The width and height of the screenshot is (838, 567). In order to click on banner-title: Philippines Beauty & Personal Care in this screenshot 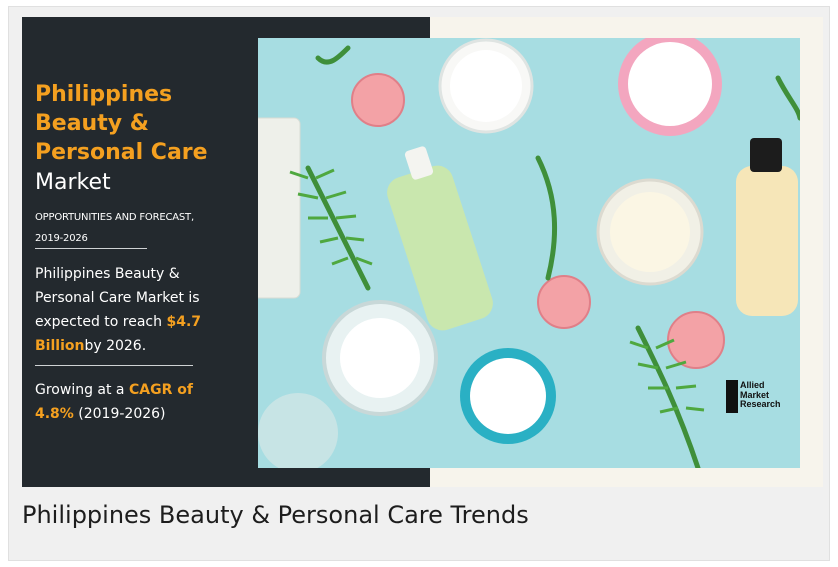, I will do `click(135, 123)`.